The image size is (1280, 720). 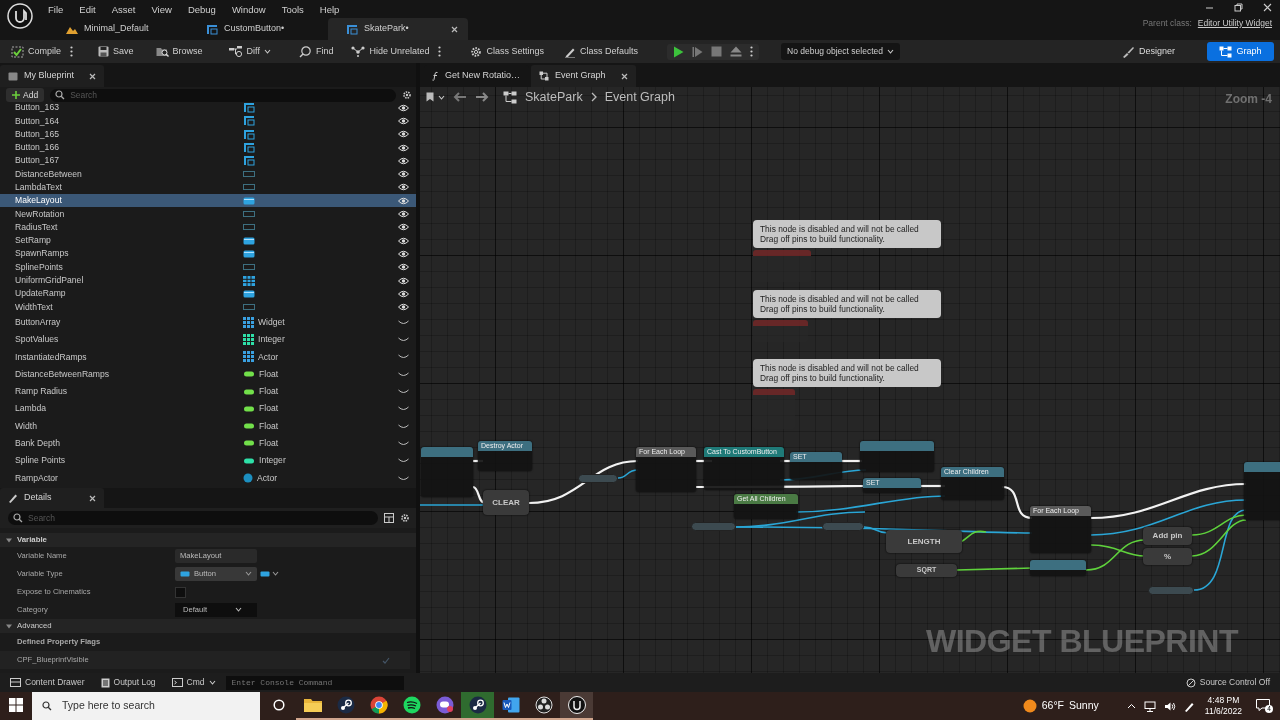 What do you see at coordinates (150, 706) in the screenshot?
I see `taskbar-search-input: Type here to search` at bounding box center [150, 706].